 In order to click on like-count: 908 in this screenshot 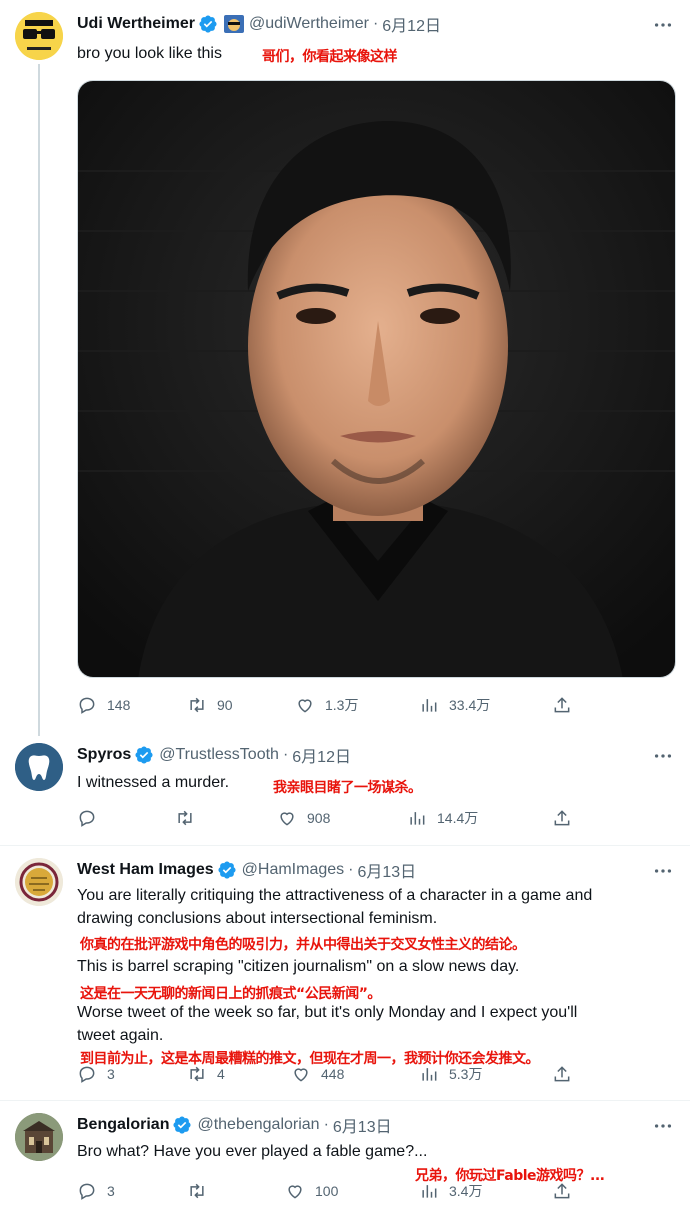, I will do `click(319, 818)`.